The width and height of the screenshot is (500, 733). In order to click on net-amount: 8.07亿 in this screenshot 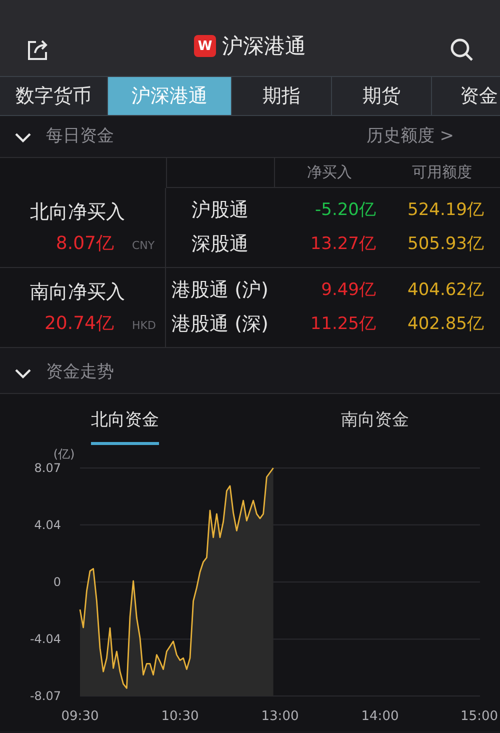, I will do `click(84, 244)`.